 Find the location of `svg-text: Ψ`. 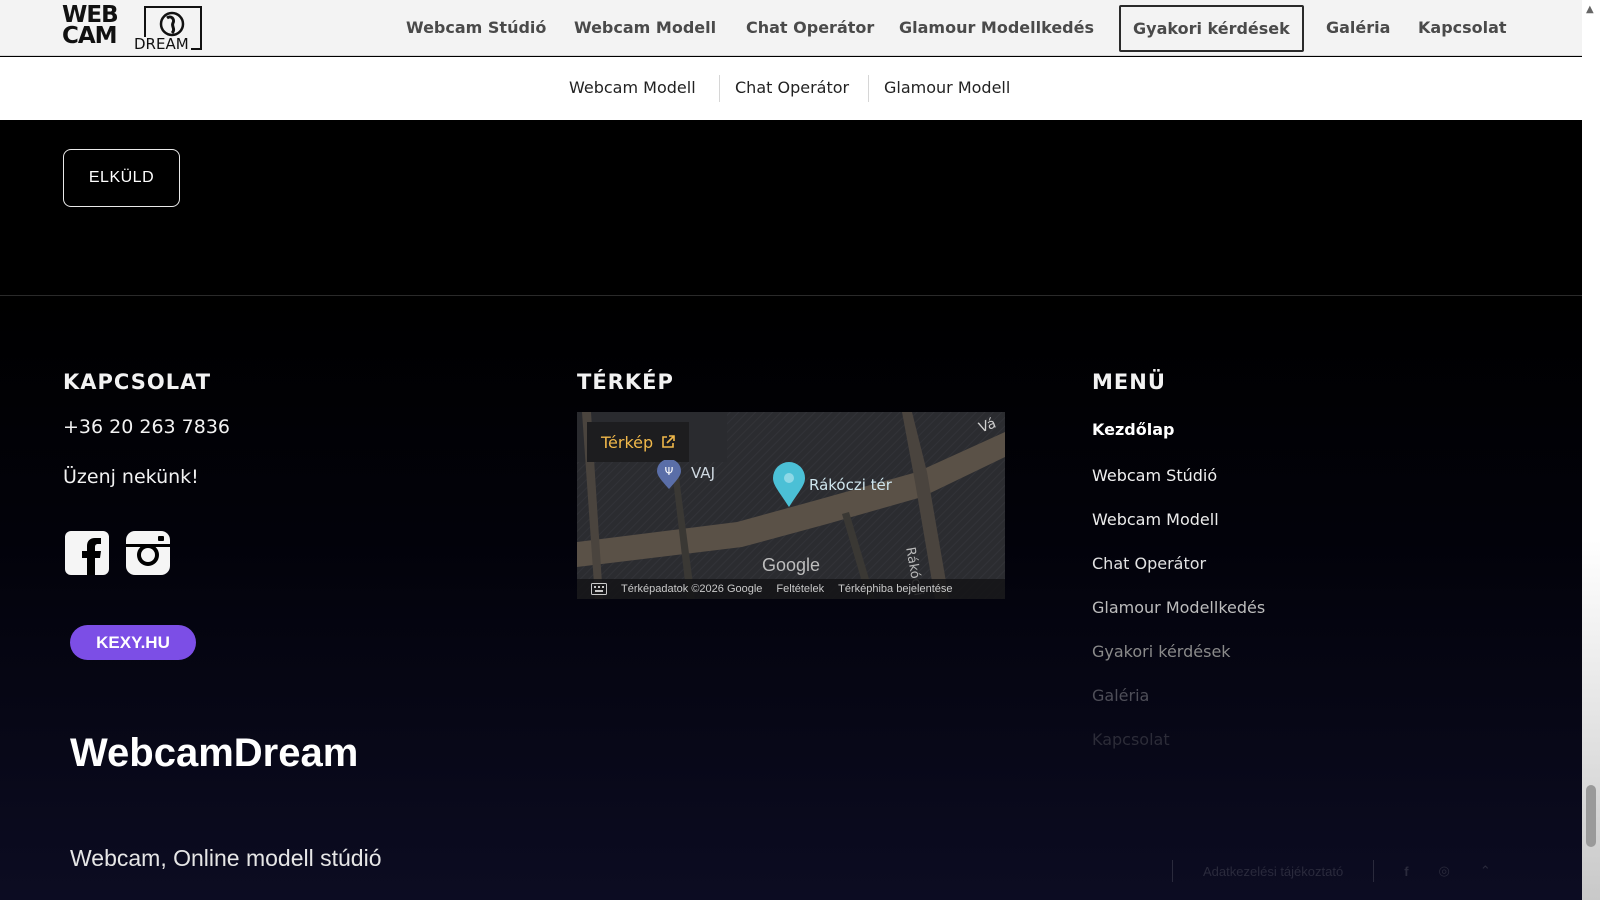

svg-text: Ψ is located at coordinates (669, 471).